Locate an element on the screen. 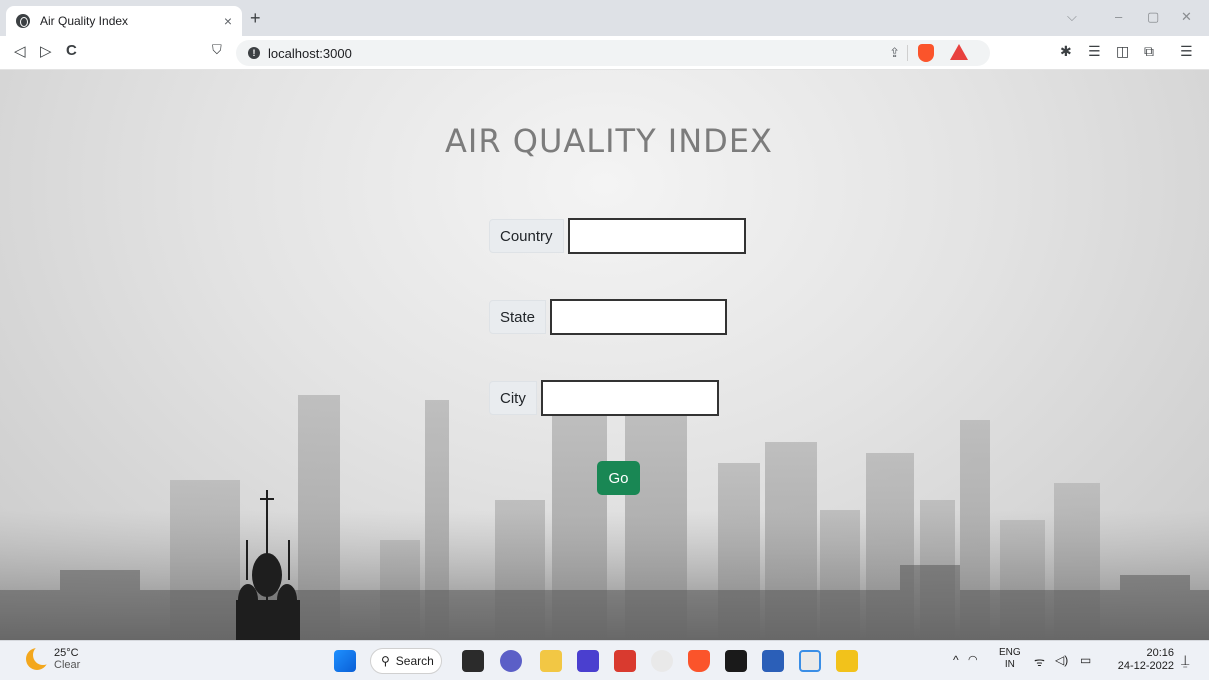  word-icon is located at coordinates (773, 661).